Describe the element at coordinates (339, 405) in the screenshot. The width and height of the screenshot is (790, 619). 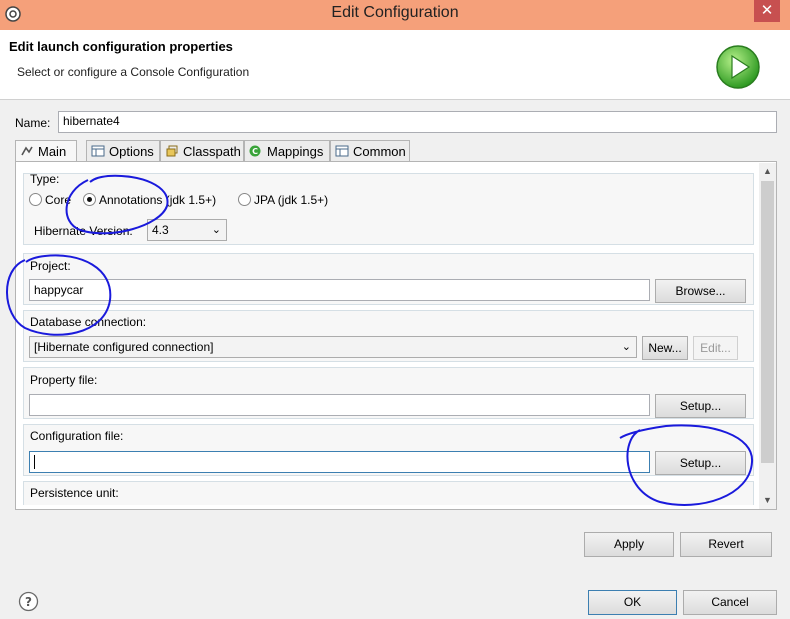
I see `property-file-field` at that location.